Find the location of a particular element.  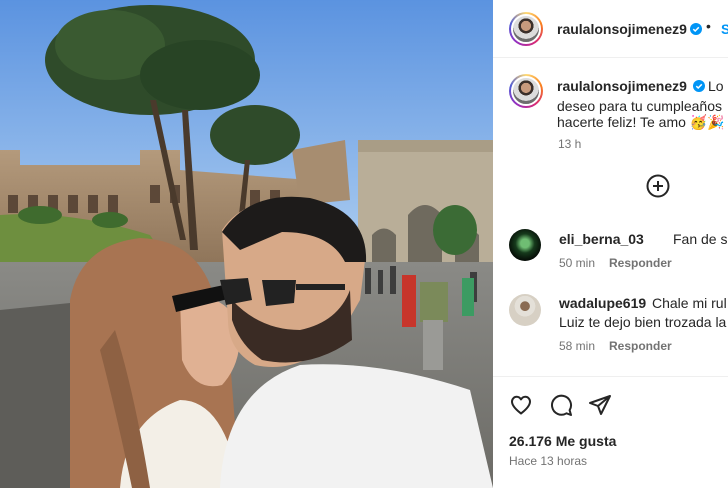

caption-text-line-1: Lo is located at coordinates (716, 86).